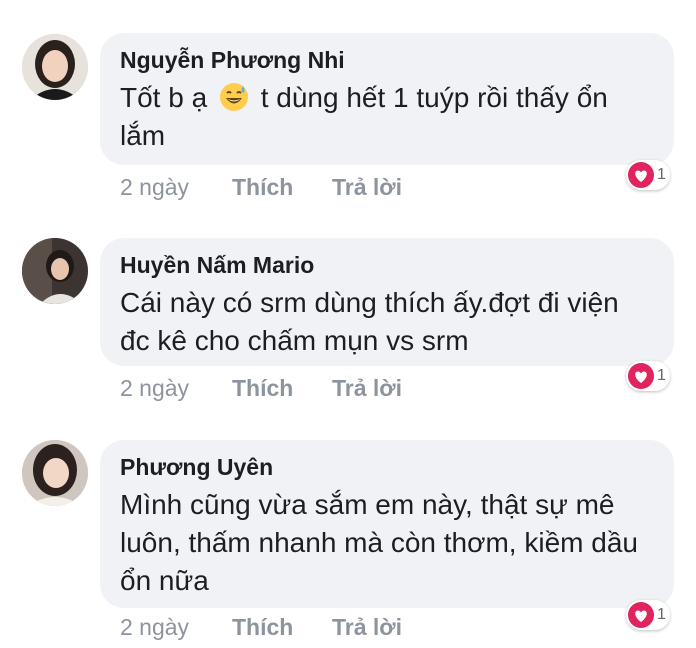 The width and height of the screenshot is (696, 648). I want to click on comment-author: Nguyễn Phương Nhi, so click(388, 60).